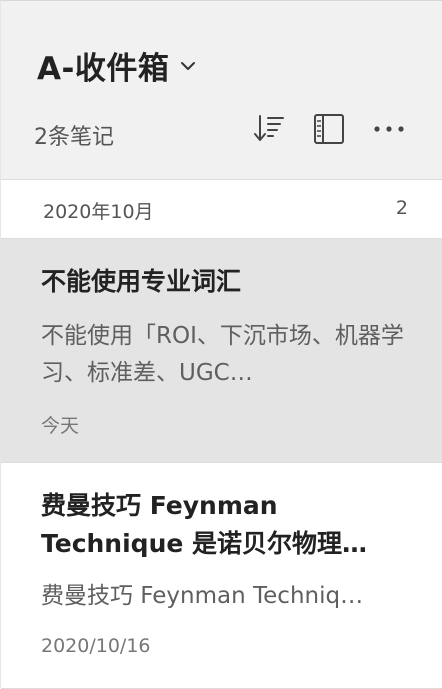 The height and width of the screenshot is (689, 442). I want to click on date-group-header: 2020年10月 2, so click(221, 209).